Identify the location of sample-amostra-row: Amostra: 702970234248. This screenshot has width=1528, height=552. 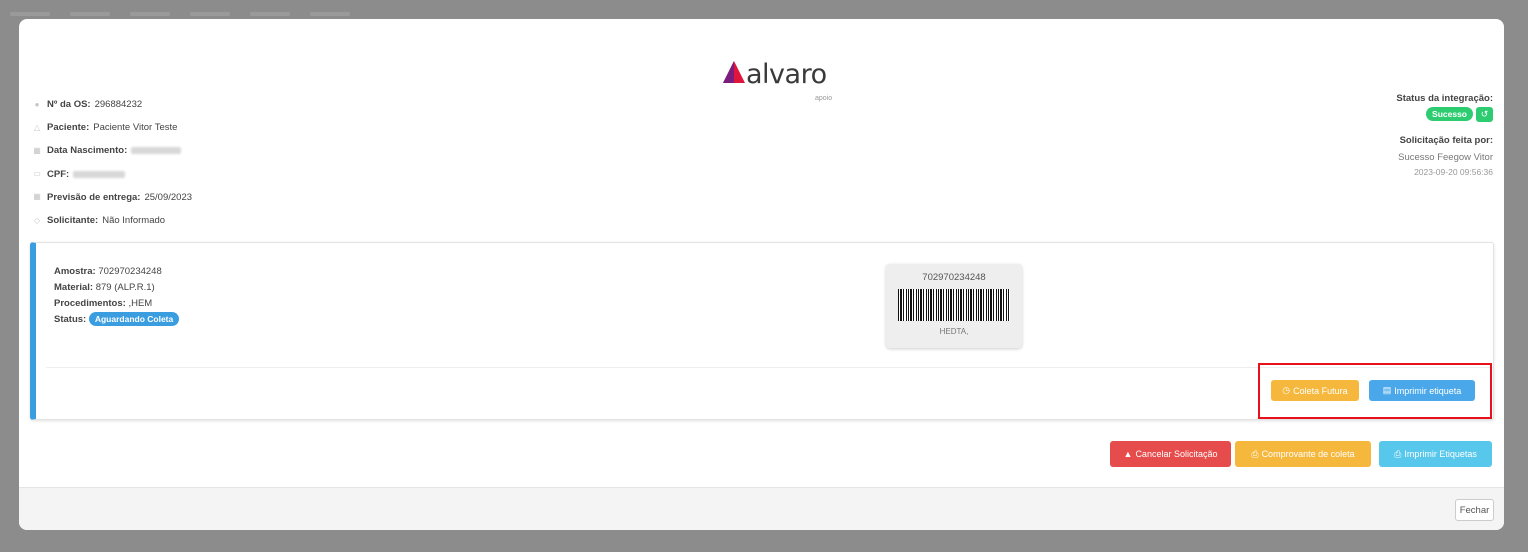
(116, 272).